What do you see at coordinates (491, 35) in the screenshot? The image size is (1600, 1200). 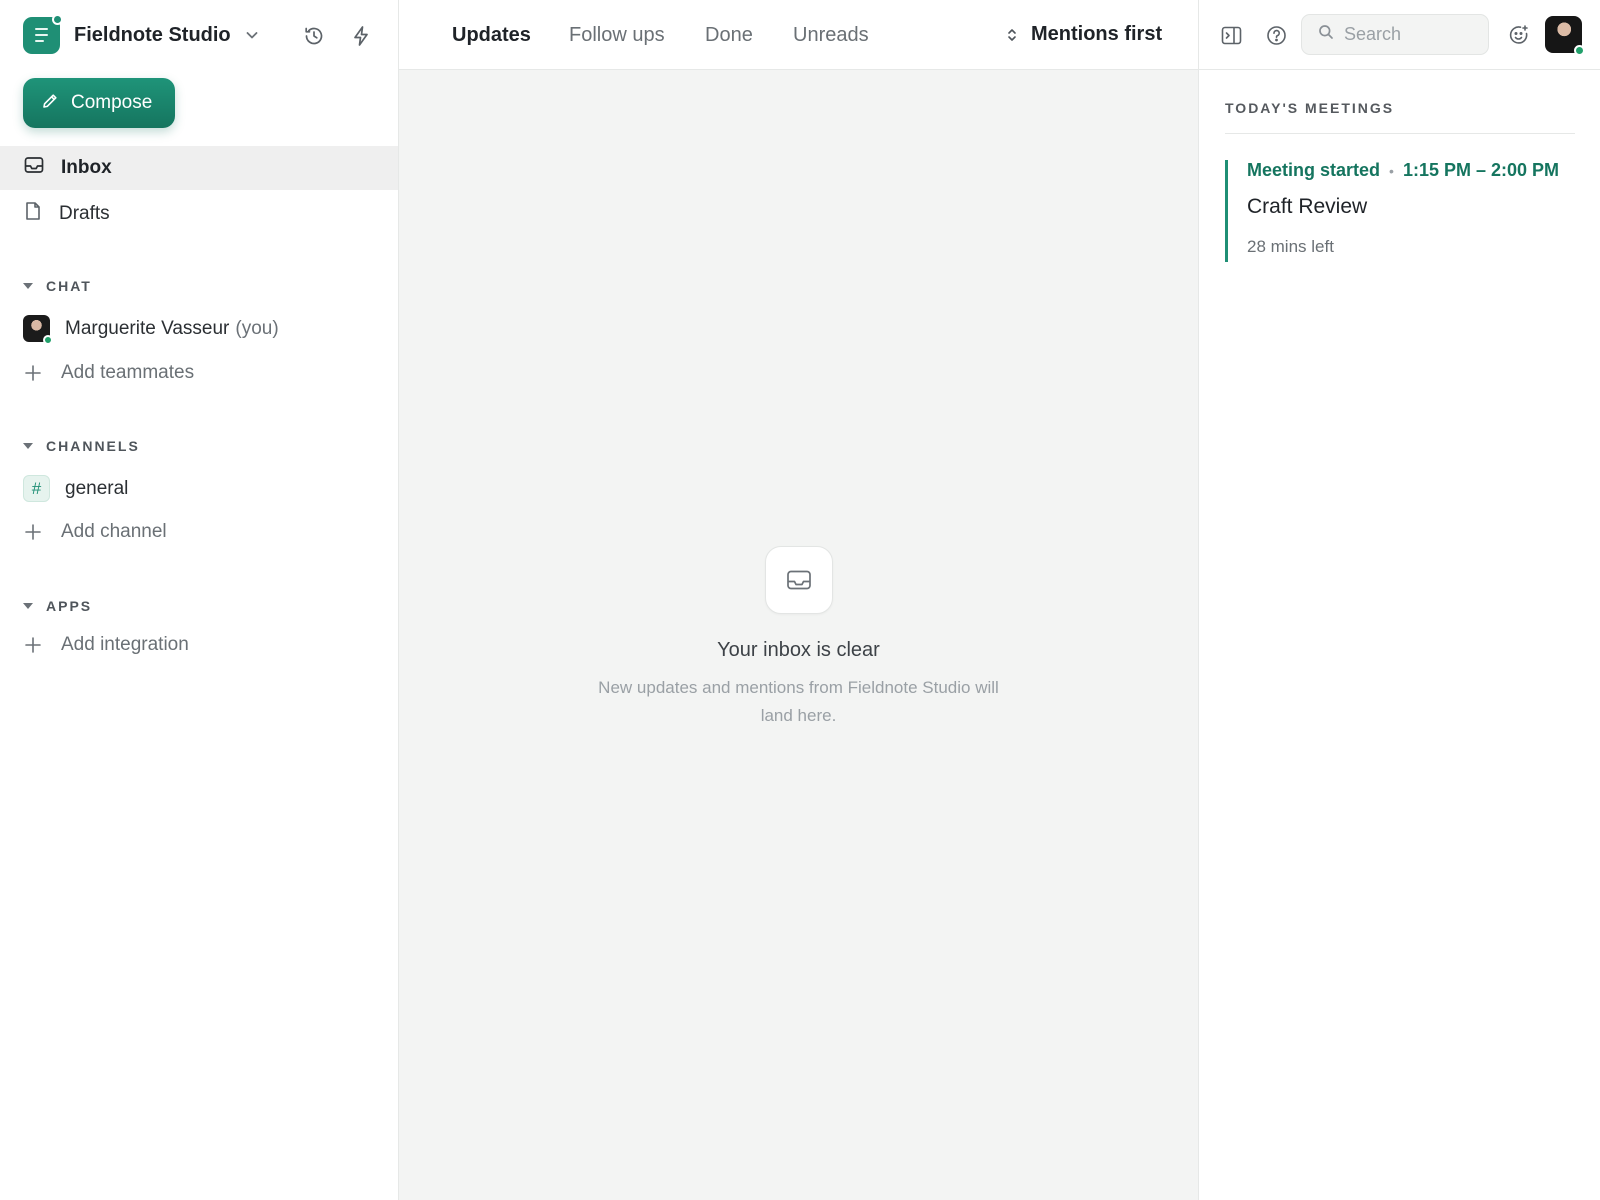 I see `tab-updates: Updates` at bounding box center [491, 35].